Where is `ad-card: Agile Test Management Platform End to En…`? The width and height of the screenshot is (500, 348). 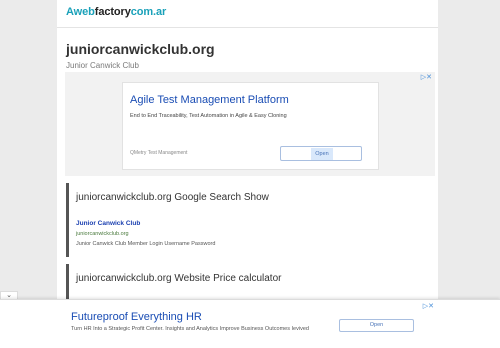 ad-card: Agile Test Management Platform End to En… is located at coordinates (250, 126).